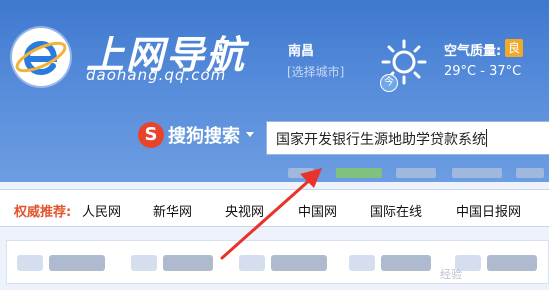 This screenshot has height=290, width=549. I want to click on ie-e-icon, so click(41, 57).